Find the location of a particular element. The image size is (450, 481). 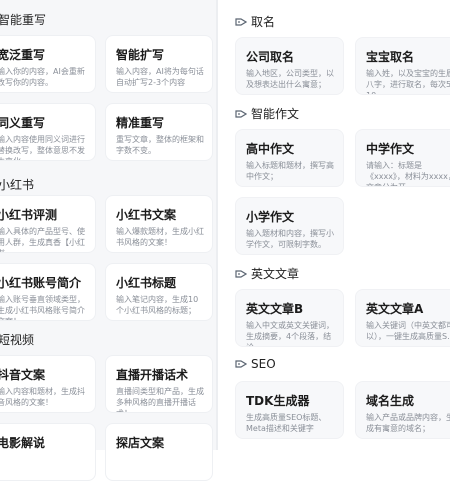

section-title-english: 英文文章 is located at coordinates (267, 273).